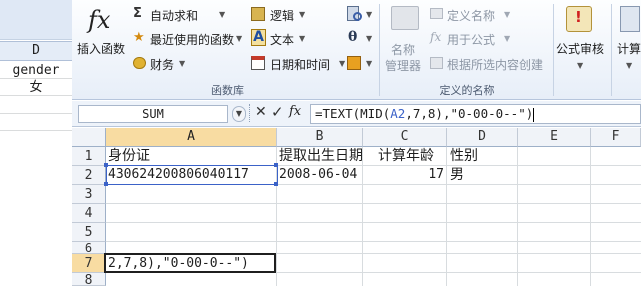 Image resolution: width=641 pixels, height=288 pixels. I want to click on active-cell-editor: 2,7,8),"0-00-0--"), so click(190, 263).